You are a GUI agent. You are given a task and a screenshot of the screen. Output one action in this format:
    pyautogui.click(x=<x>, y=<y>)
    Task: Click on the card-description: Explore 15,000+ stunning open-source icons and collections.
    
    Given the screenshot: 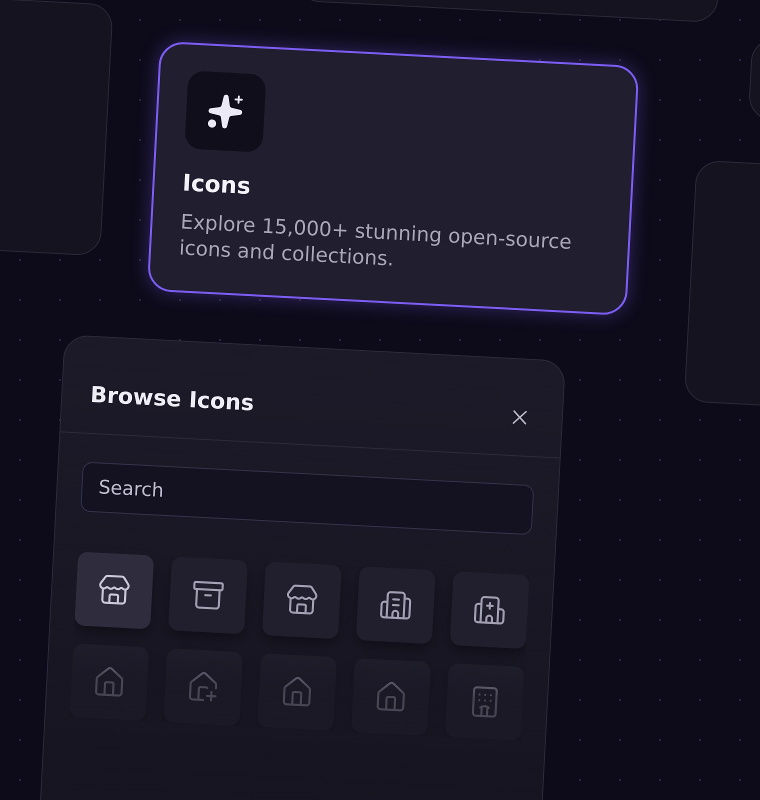 What is the action you would take?
    pyautogui.click(x=376, y=240)
    